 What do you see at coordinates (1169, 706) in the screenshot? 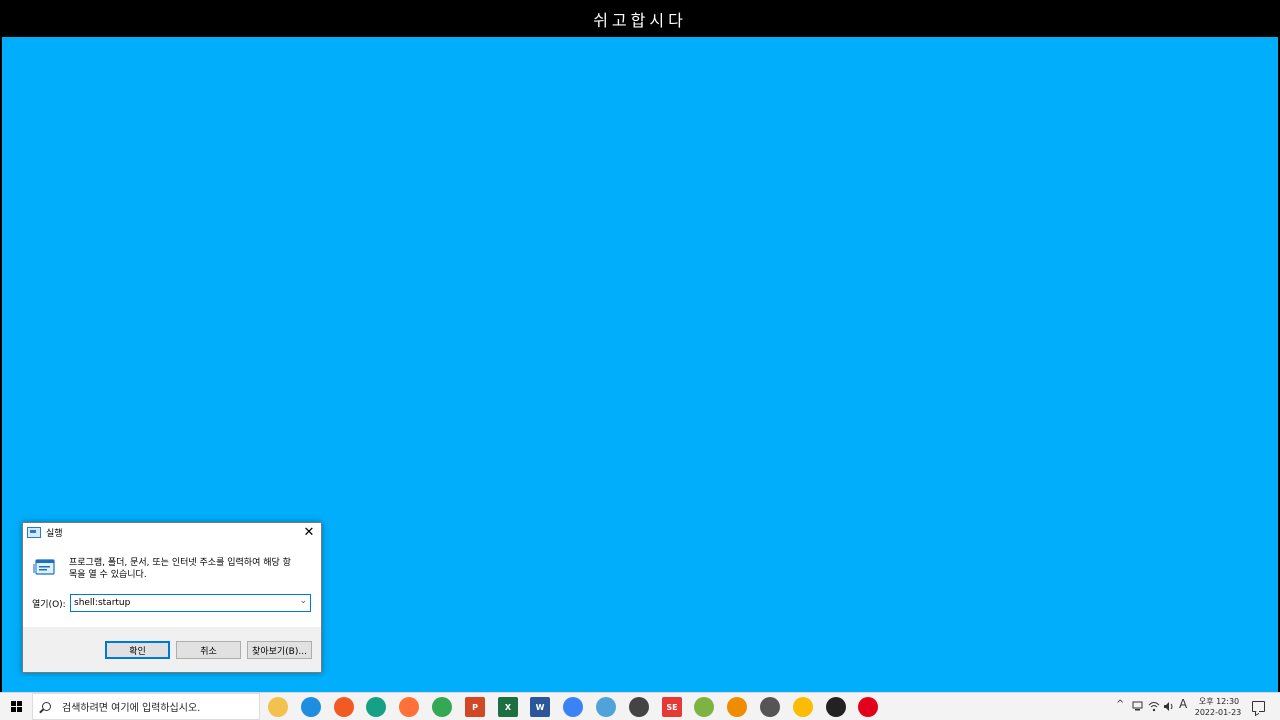
I see `volume-icon` at bounding box center [1169, 706].